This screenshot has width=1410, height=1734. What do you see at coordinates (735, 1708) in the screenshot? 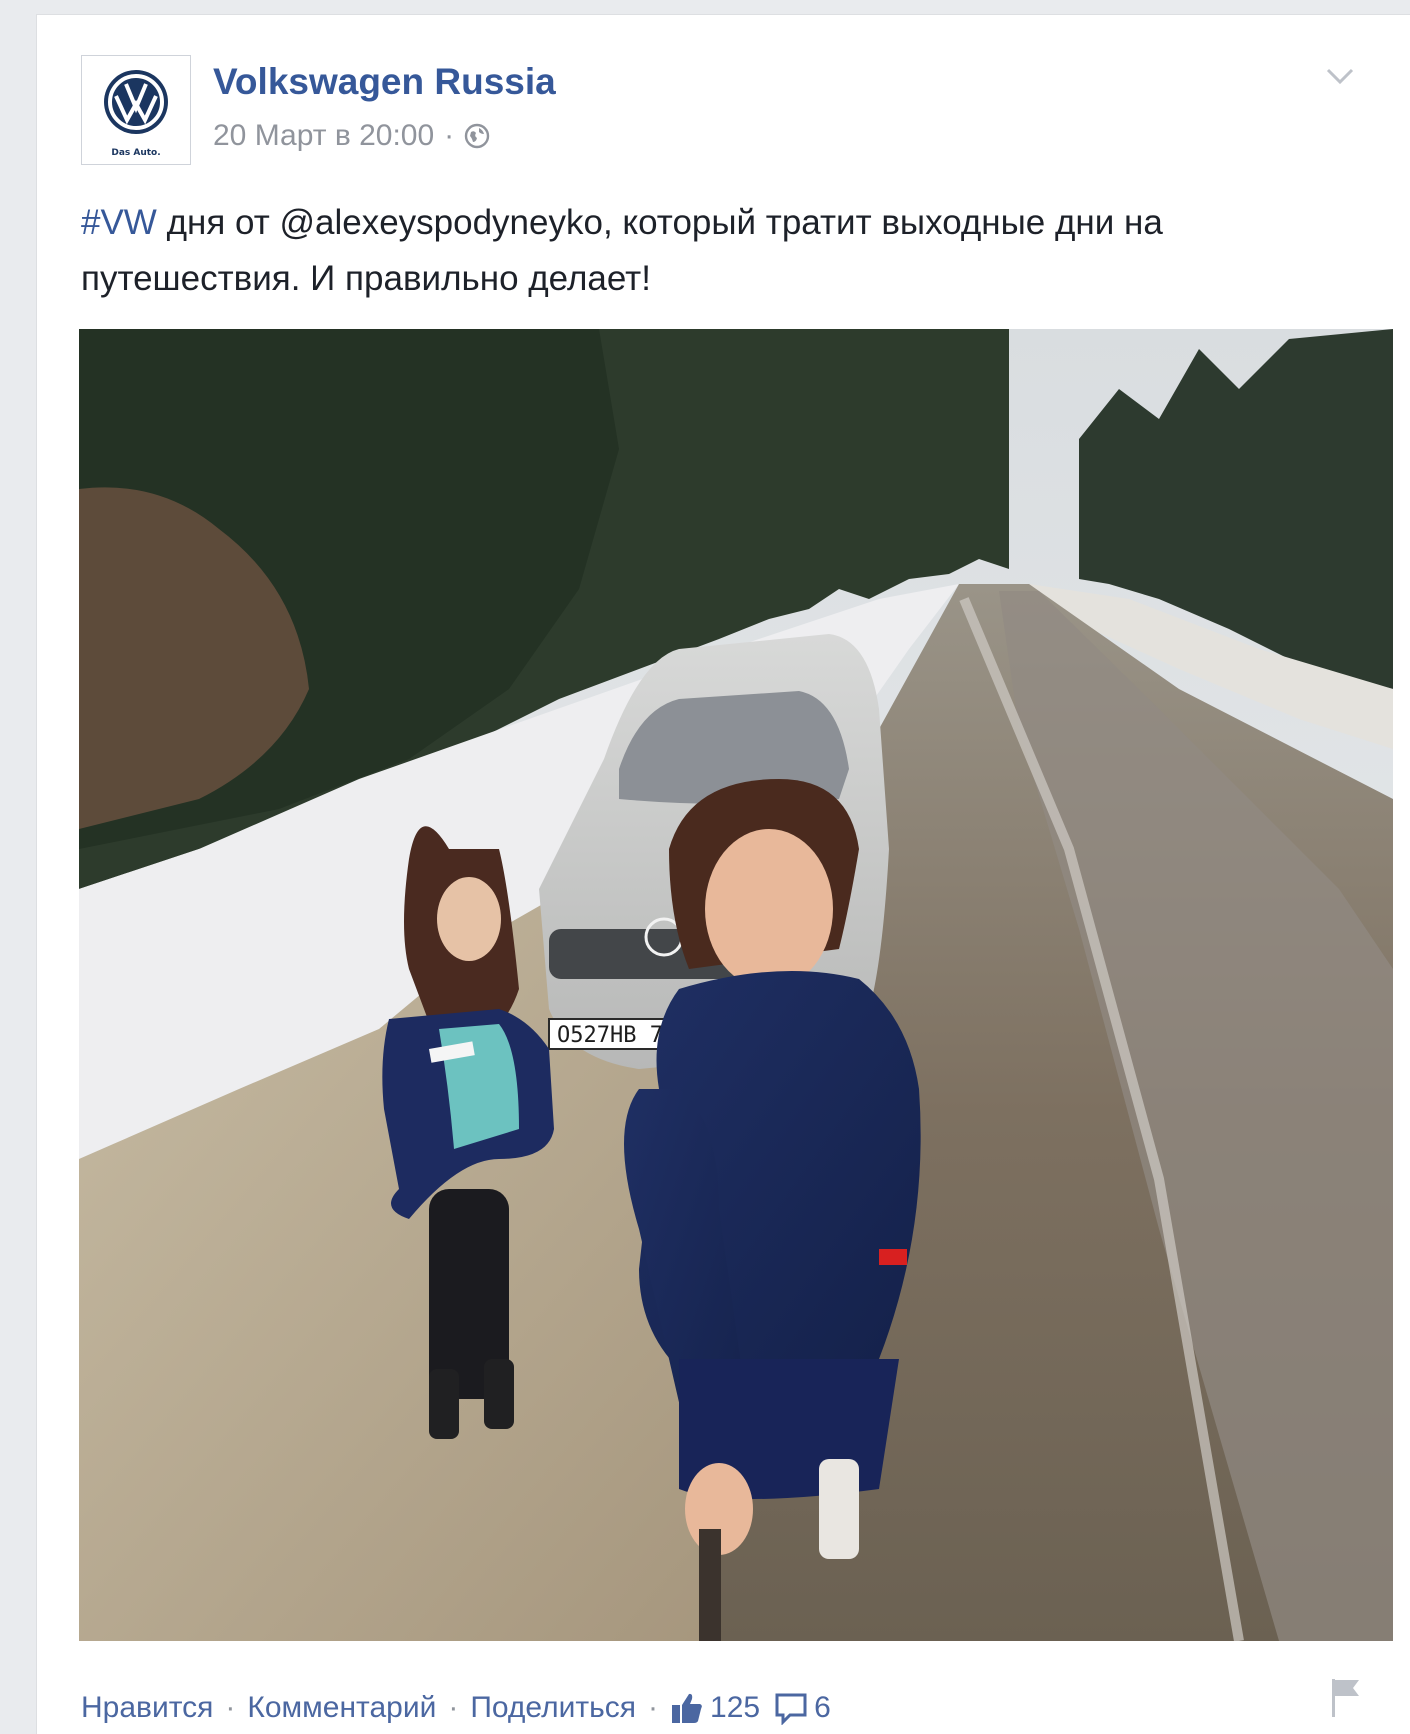
I see `like-count: 125` at bounding box center [735, 1708].